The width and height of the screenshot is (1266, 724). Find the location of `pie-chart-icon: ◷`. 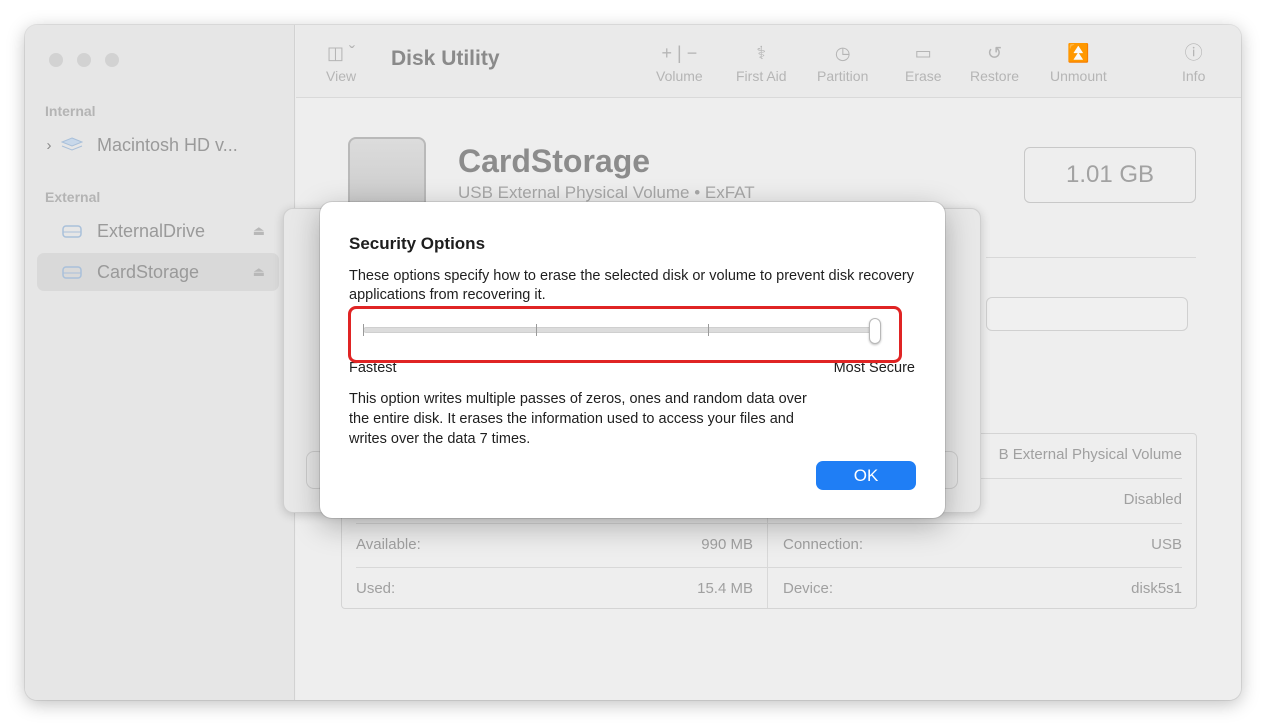

pie-chart-icon: ◷ is located at coordinates (842, 53).